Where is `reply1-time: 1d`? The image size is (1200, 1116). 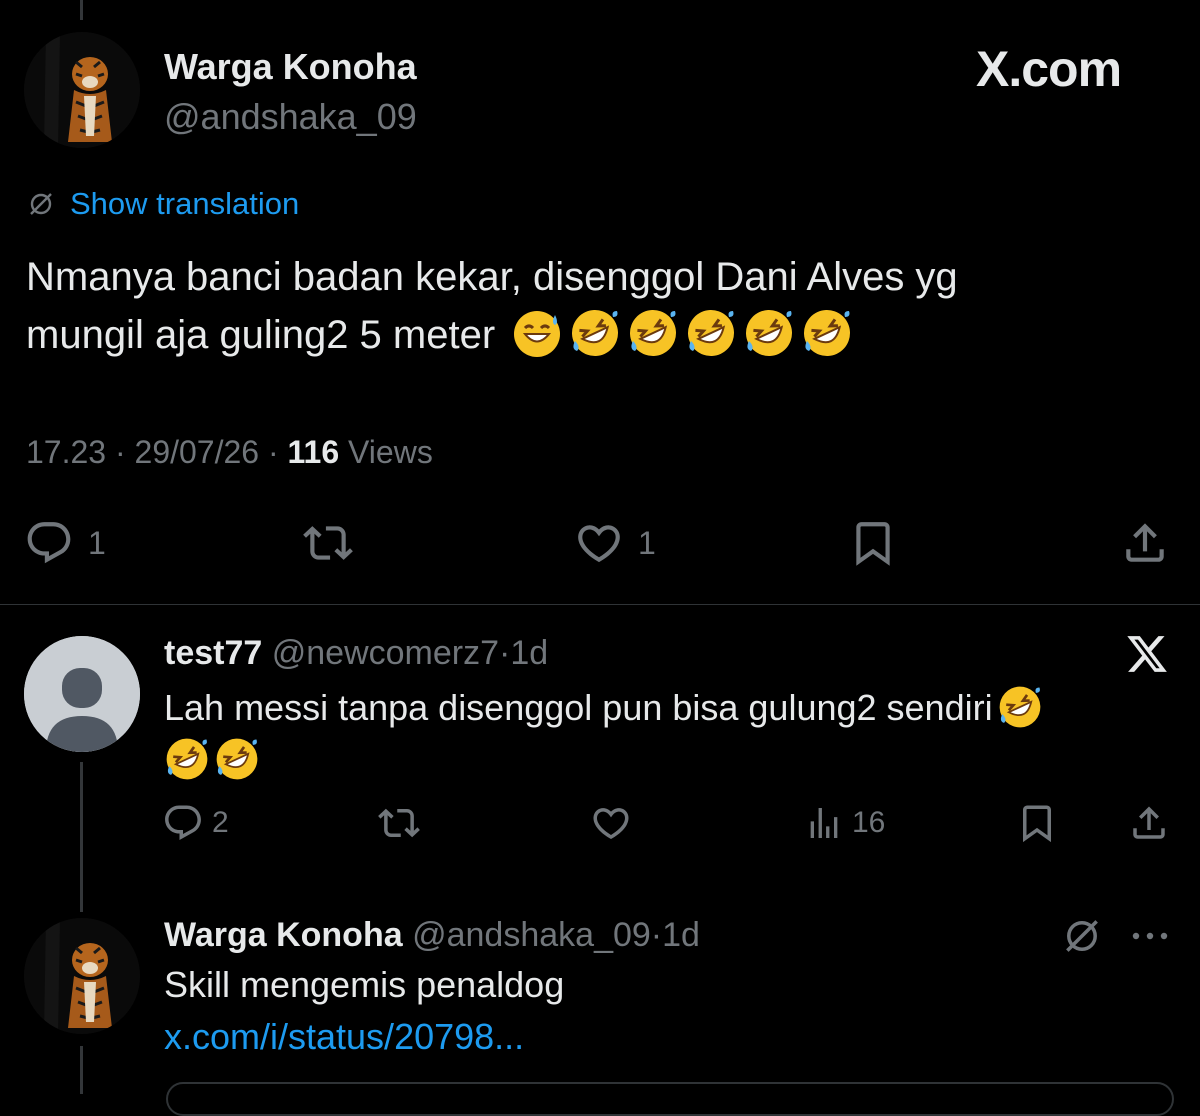 reply1-time: 1d is located at coordinates (529, 653).